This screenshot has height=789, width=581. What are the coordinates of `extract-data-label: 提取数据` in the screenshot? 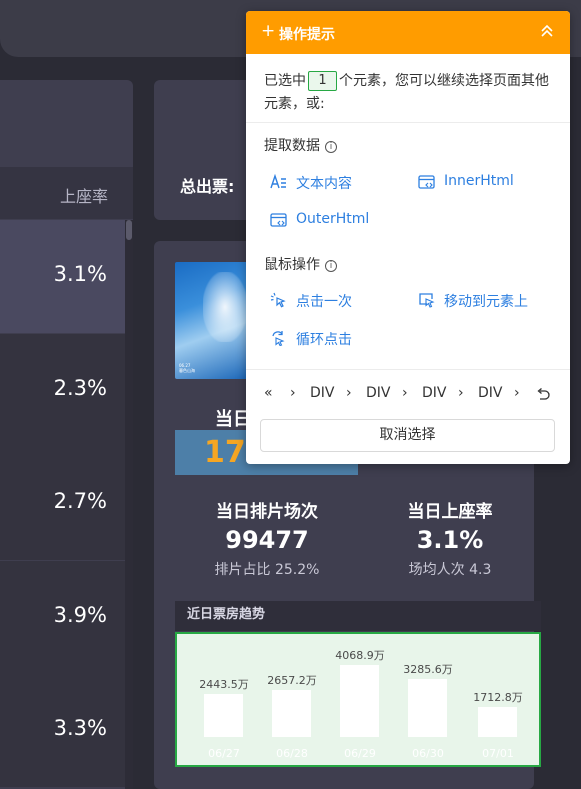 It's located at (292, 146).